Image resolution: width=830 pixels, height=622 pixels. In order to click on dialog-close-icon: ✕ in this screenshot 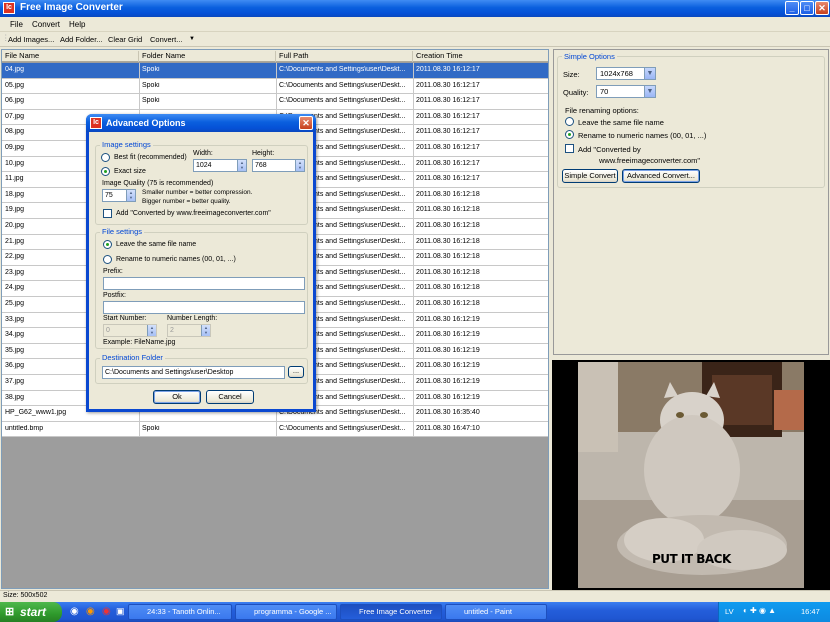, I will do `click(306, 123)`.